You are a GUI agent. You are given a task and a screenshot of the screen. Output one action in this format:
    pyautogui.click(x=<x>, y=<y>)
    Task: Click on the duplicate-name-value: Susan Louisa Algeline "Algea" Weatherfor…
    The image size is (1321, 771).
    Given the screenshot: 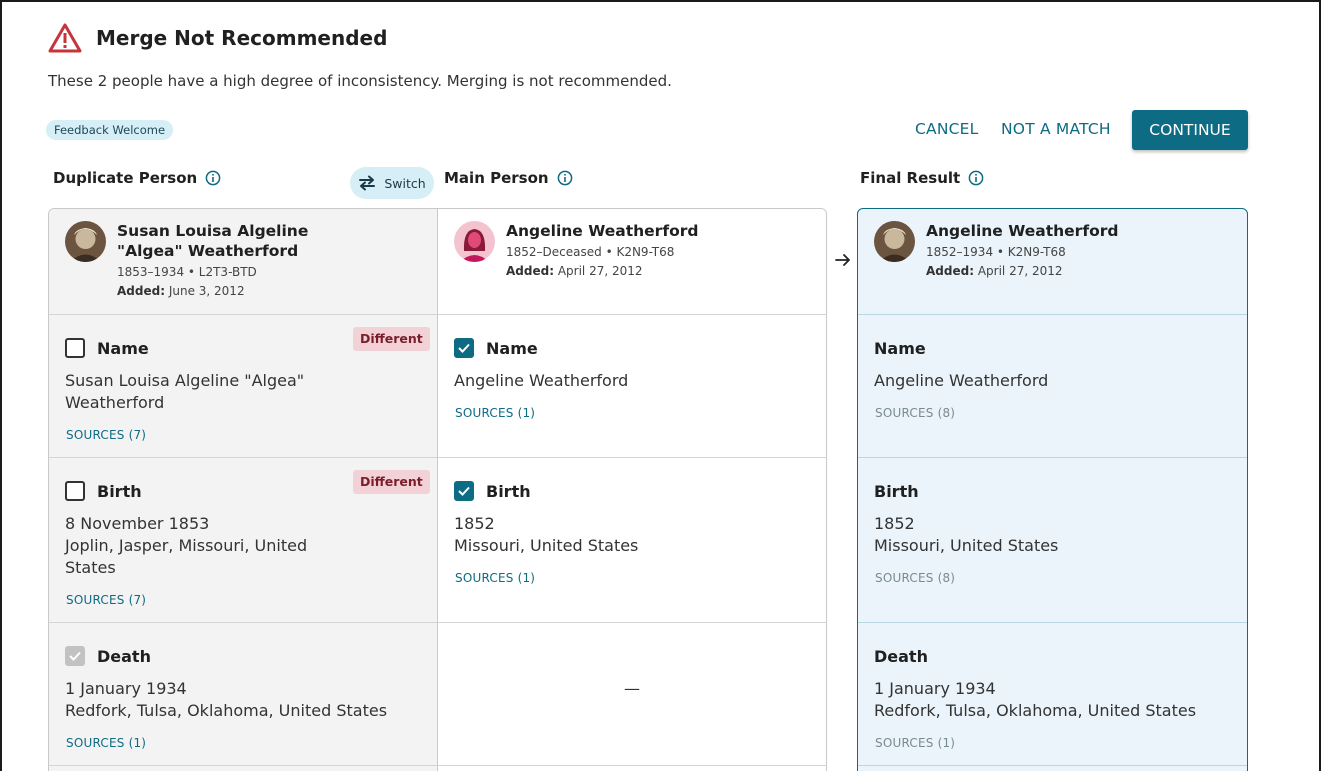 What is the action you would take?
    pyautogui.click(x=185, y=391)
    